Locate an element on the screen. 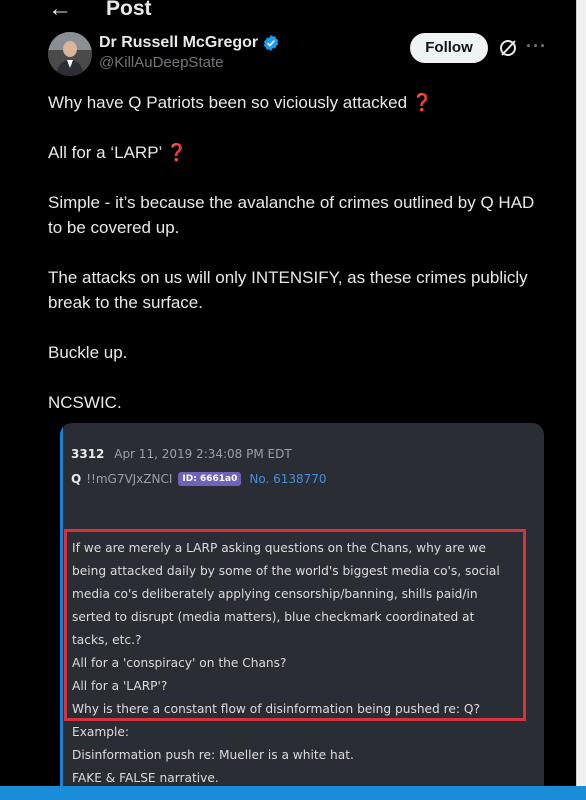 The image size is (586, 800). back-arrow-icon: ← is located at coordinates (60, 10).